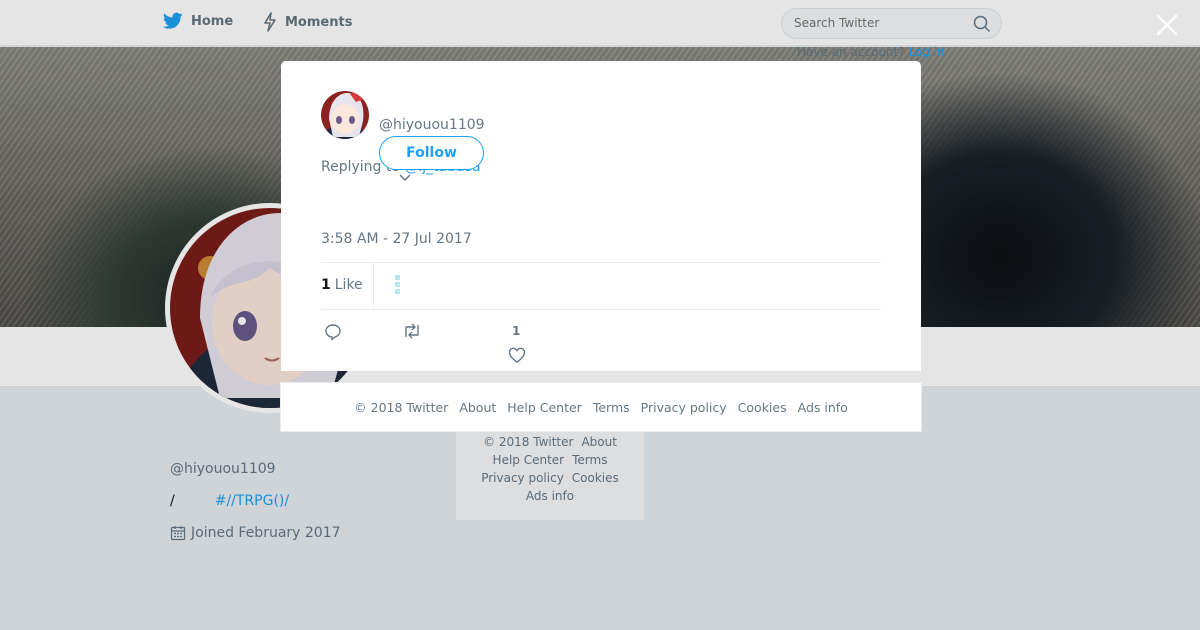 The height and width of the screenshot is (630, 1200). I want to click on close-icon, so click(1167, 25).